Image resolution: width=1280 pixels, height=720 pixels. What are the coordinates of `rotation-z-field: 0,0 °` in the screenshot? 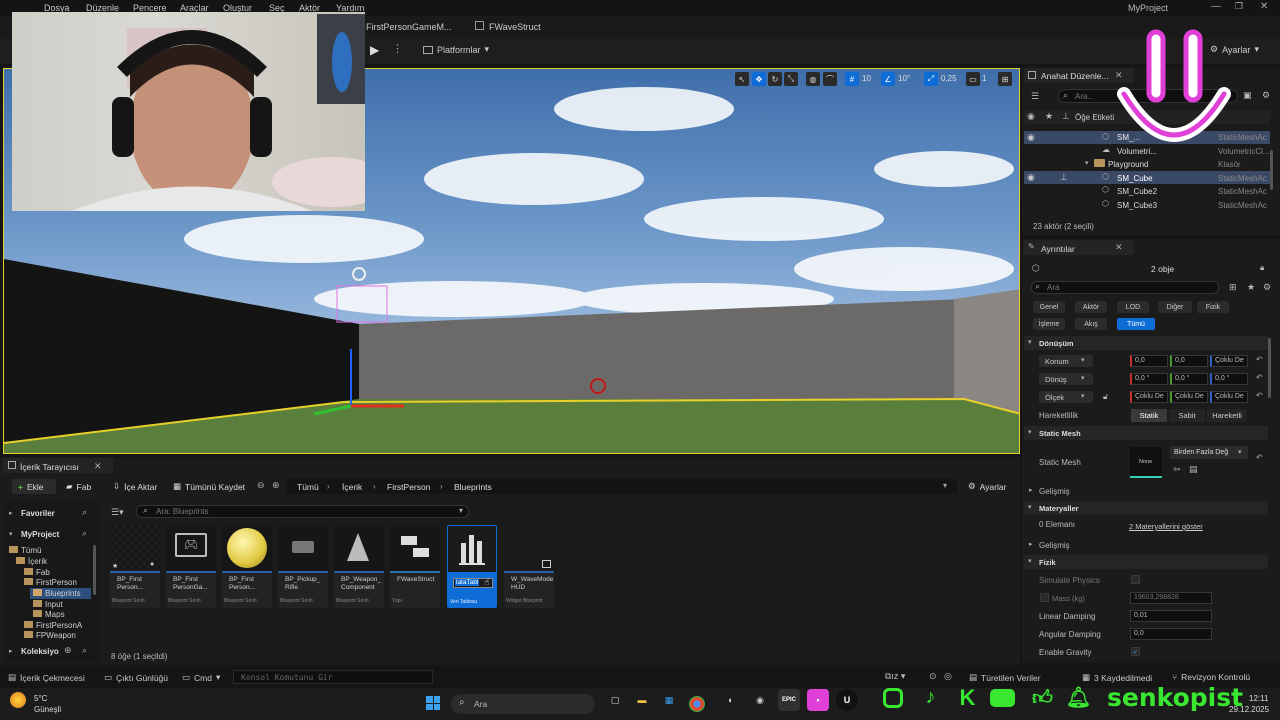 It's located at (1229, 379).